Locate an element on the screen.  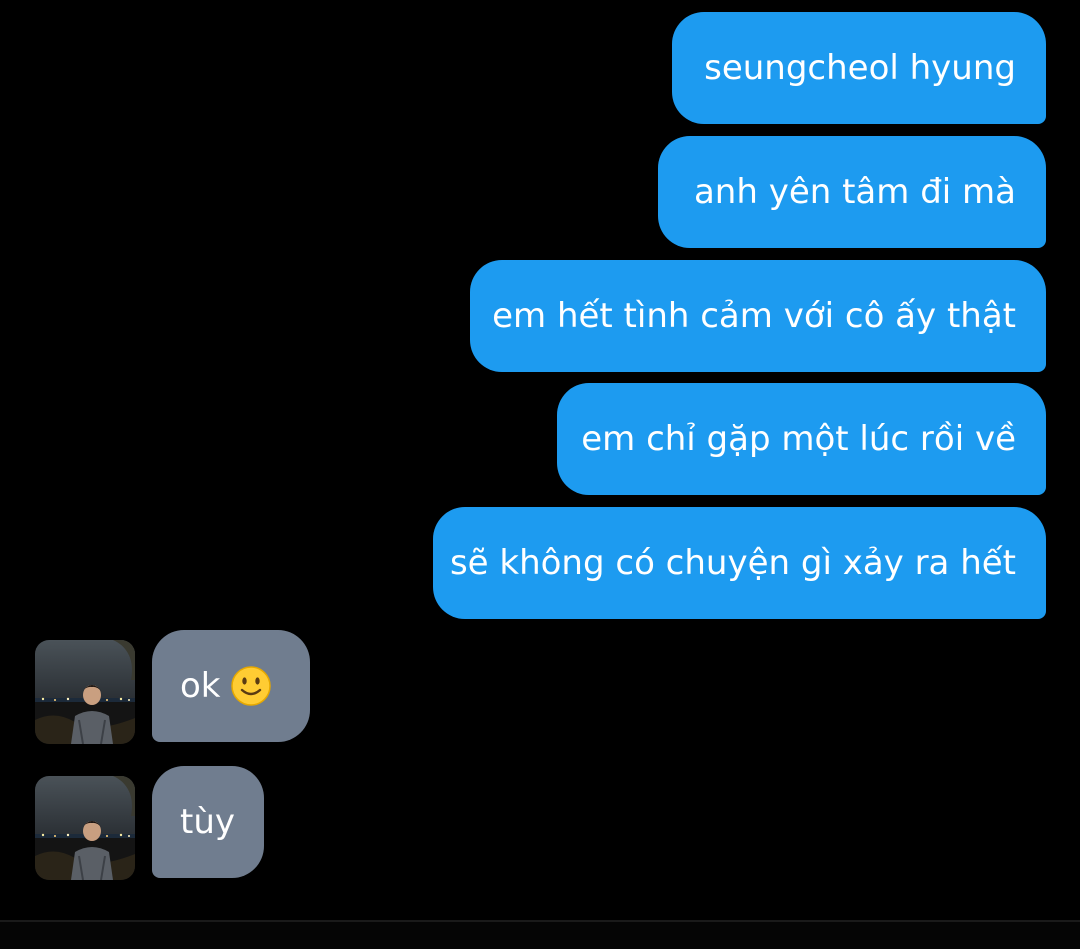
message-text: anh yên tâm đi mà is located at coordinates (854, 192).